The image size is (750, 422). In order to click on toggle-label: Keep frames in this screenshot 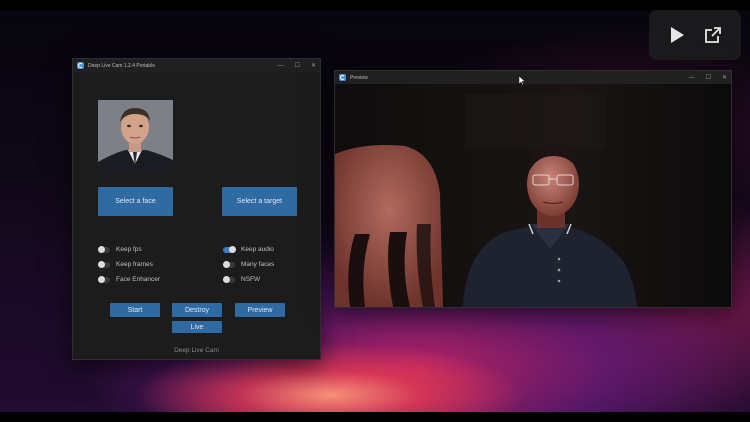, I will do `click(134, 264)`.